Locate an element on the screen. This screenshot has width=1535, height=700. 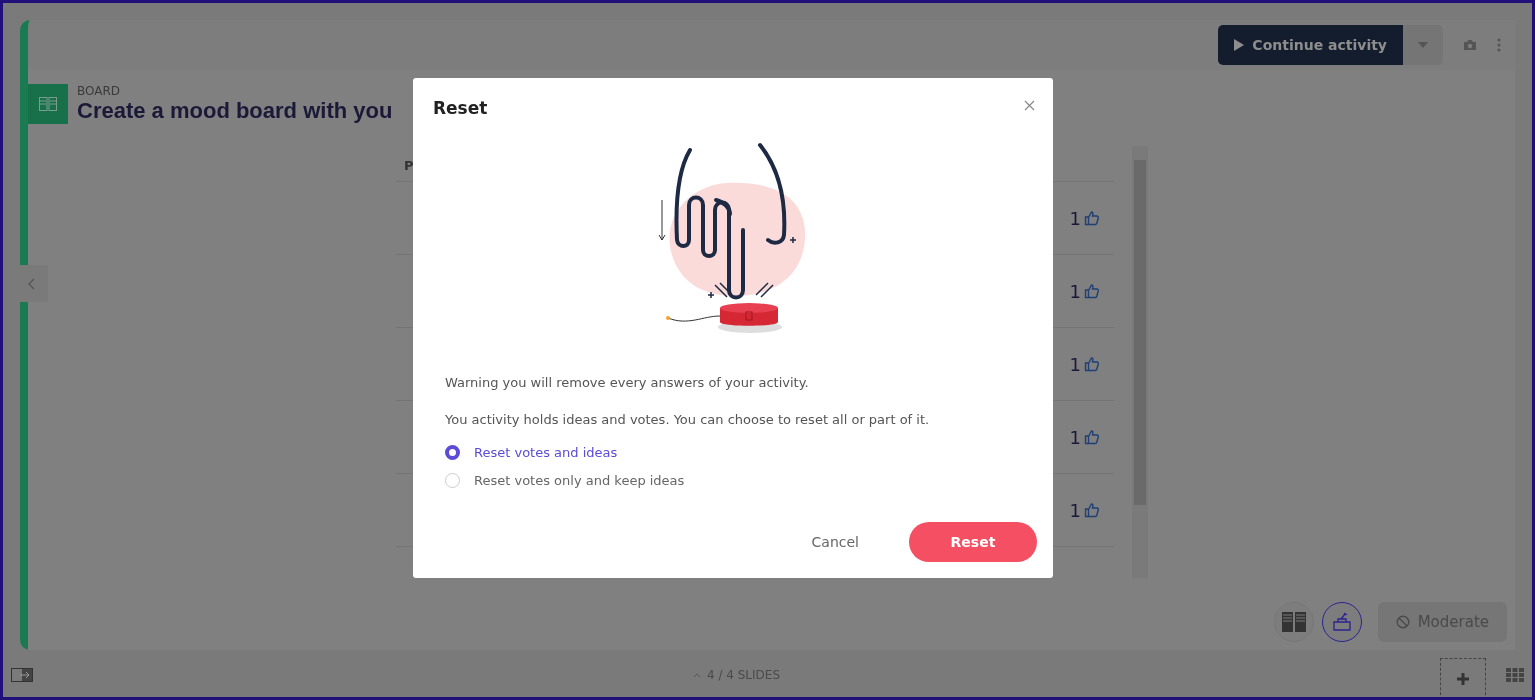
activity-title: Create a mood board with you is located at coordinates (235, 111).